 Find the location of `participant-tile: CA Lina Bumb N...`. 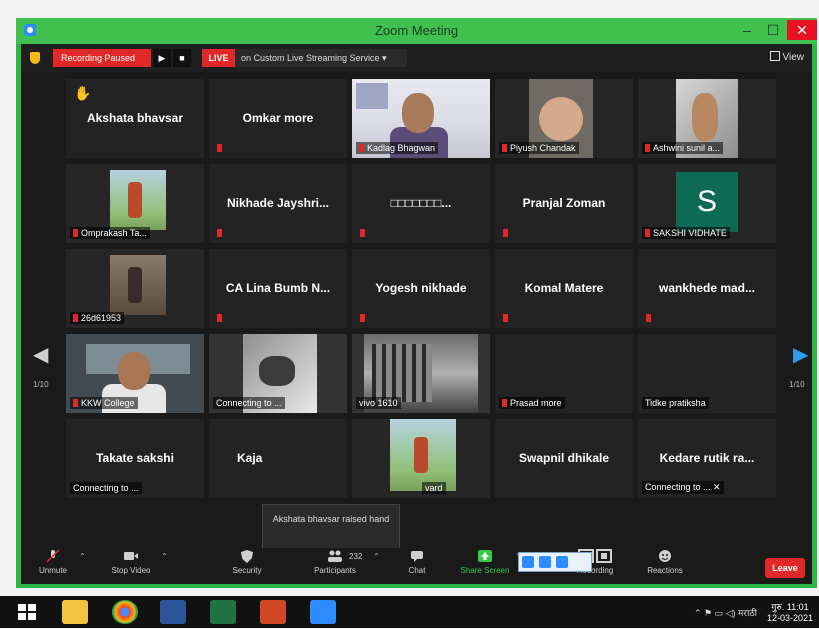

participant-tile: CA Lina Bumb N... is located at coordinates (278, 288).